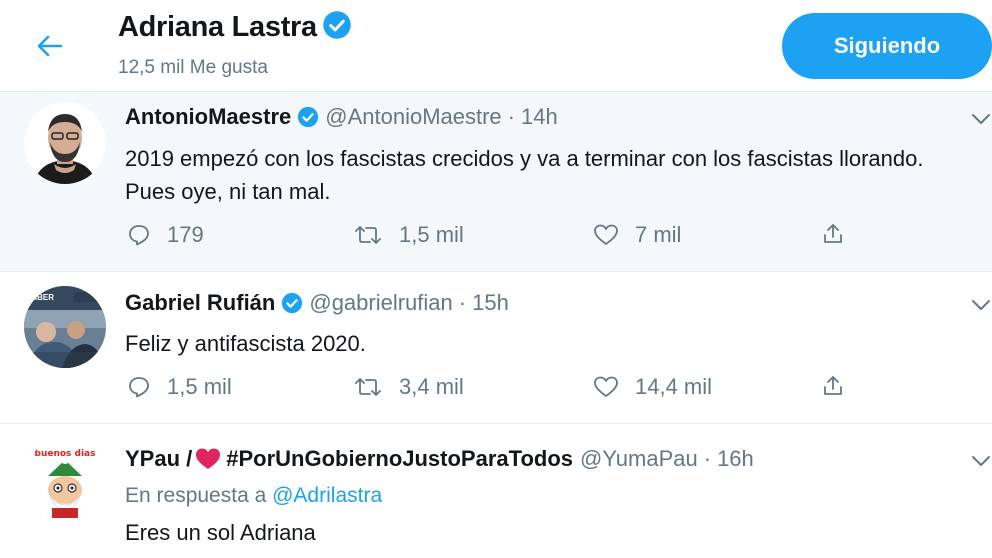  What do you see at coordinates (495, 391) in the screenshot?
I see `tweet-actions: 1,5 mil 3,4 mil 14,4 mil` at bounding box center [495, 391].